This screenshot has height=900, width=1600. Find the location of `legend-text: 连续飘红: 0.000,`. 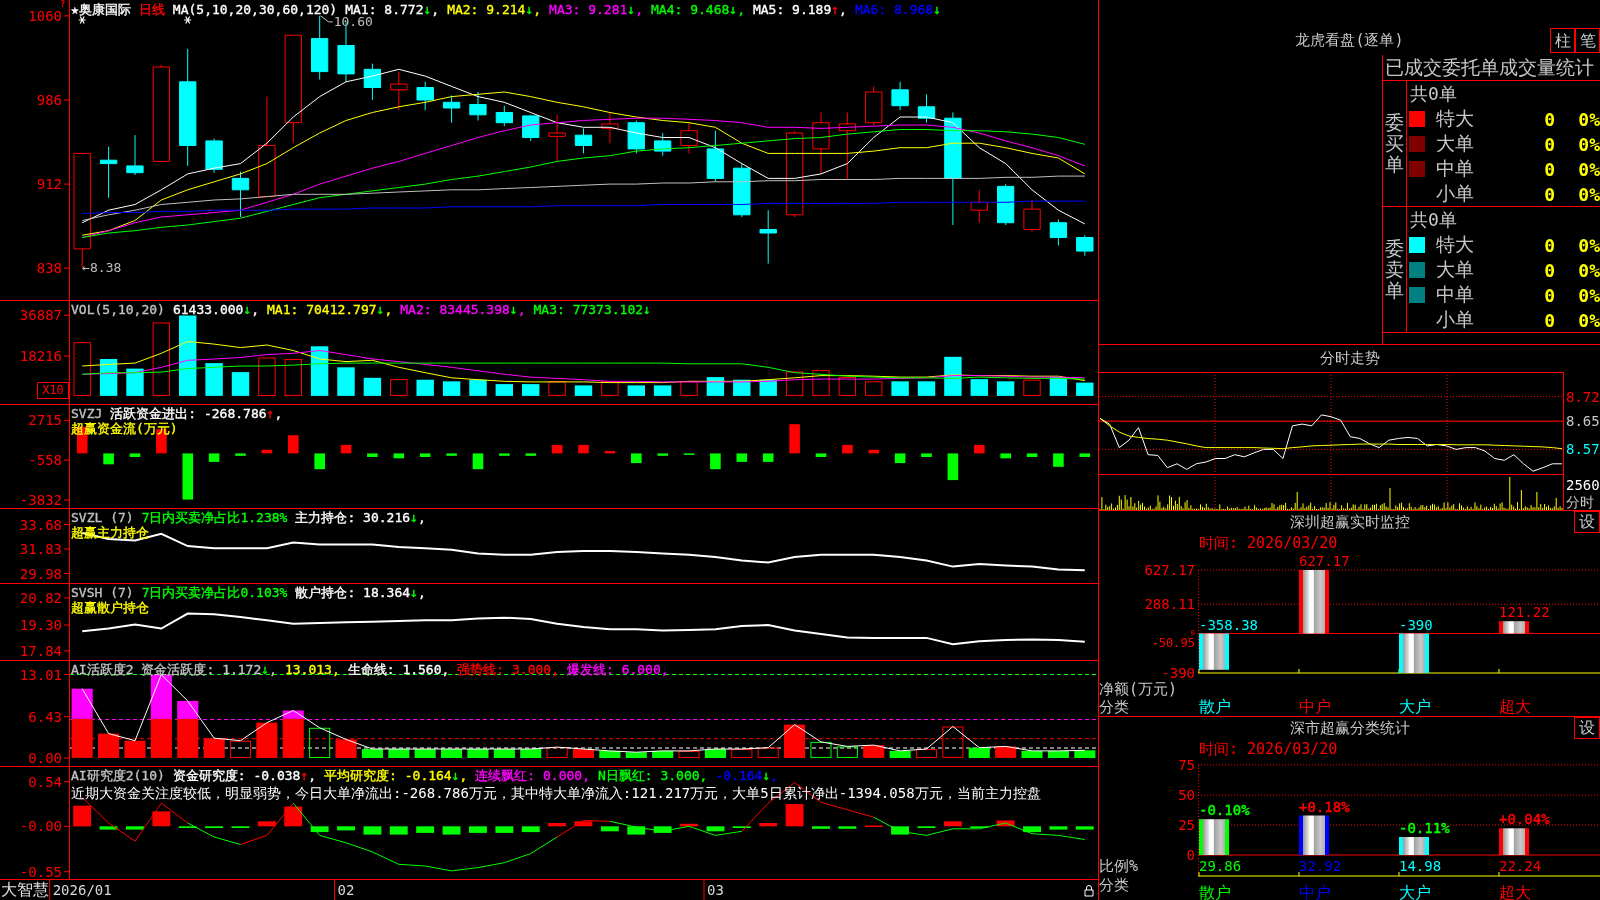

legend-text: 连续飘红: 0.000, is located at coordinates (532, 775).